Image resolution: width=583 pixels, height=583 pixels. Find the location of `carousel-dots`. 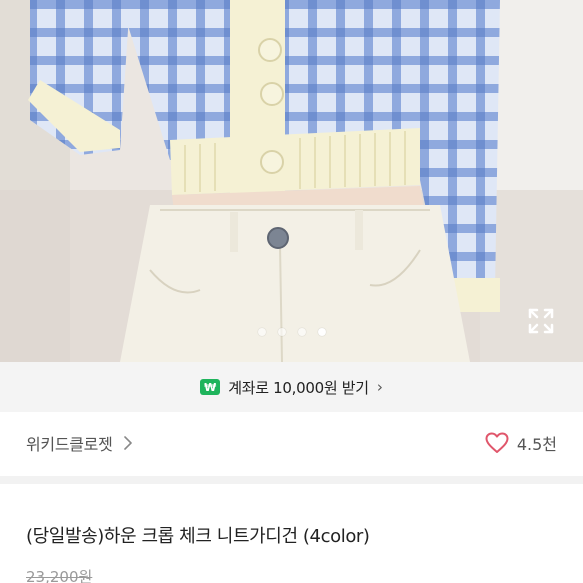

carousel-dots is located at coordinates (291, 332).